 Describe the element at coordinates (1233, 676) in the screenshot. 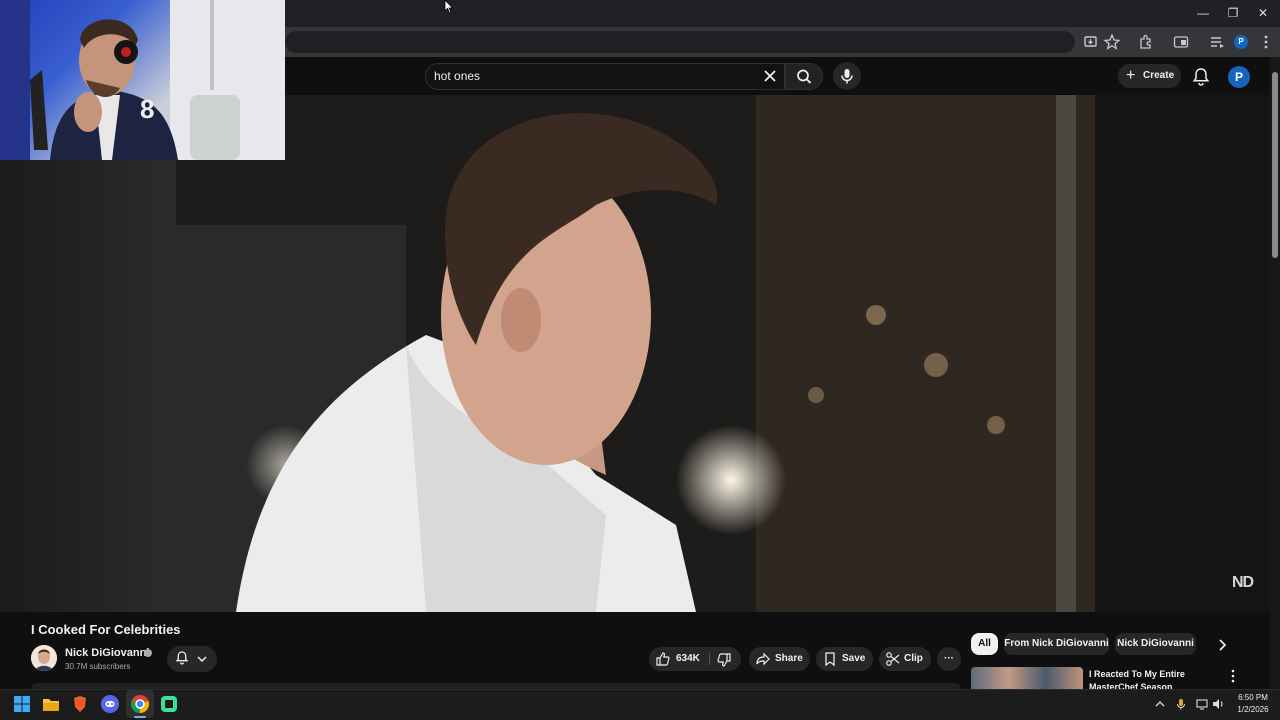

I see `vertical-dots-icon` at that location.